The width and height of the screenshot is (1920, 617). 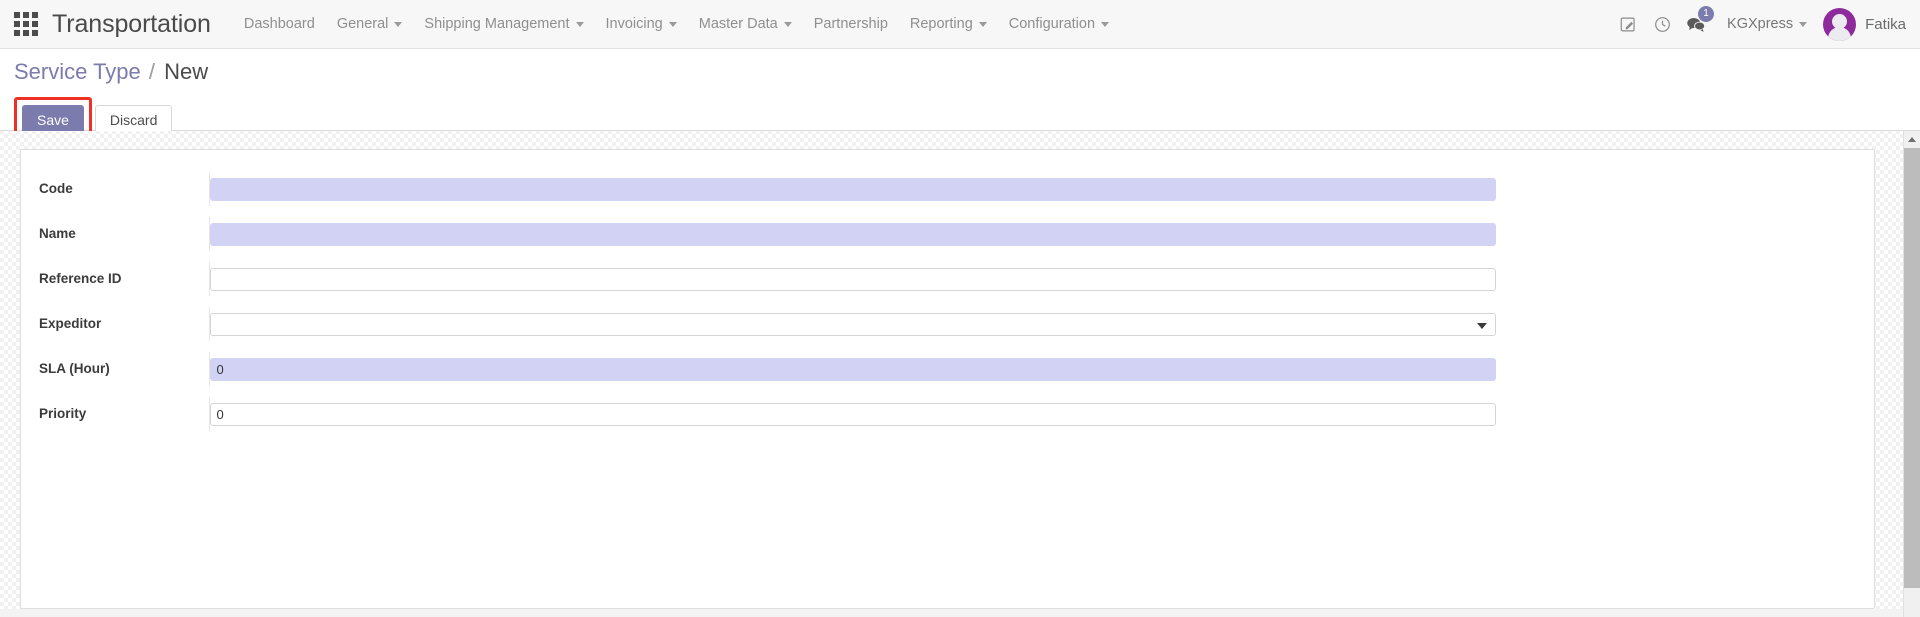 I want to click on apps-menu-button, so click(x=26, y=24).